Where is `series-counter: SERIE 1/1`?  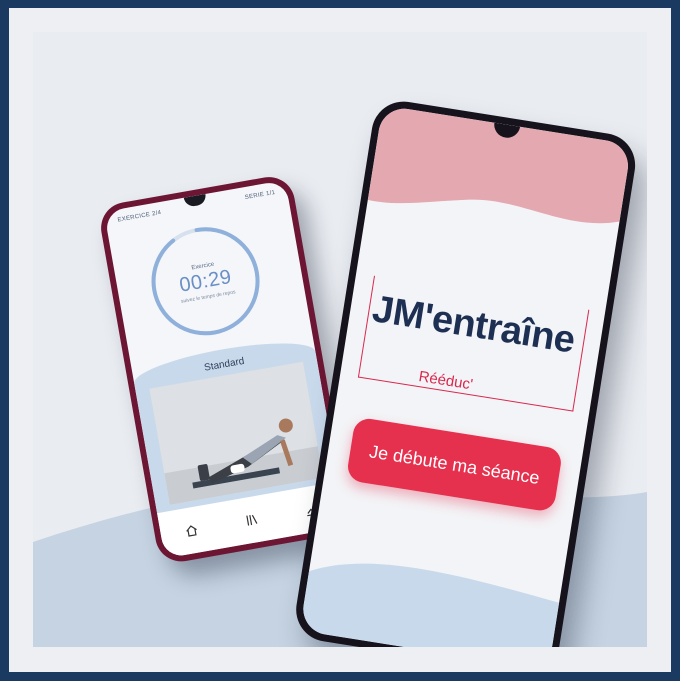
series-counter: SERIE 1/1 is located at coordinates (260, 195).